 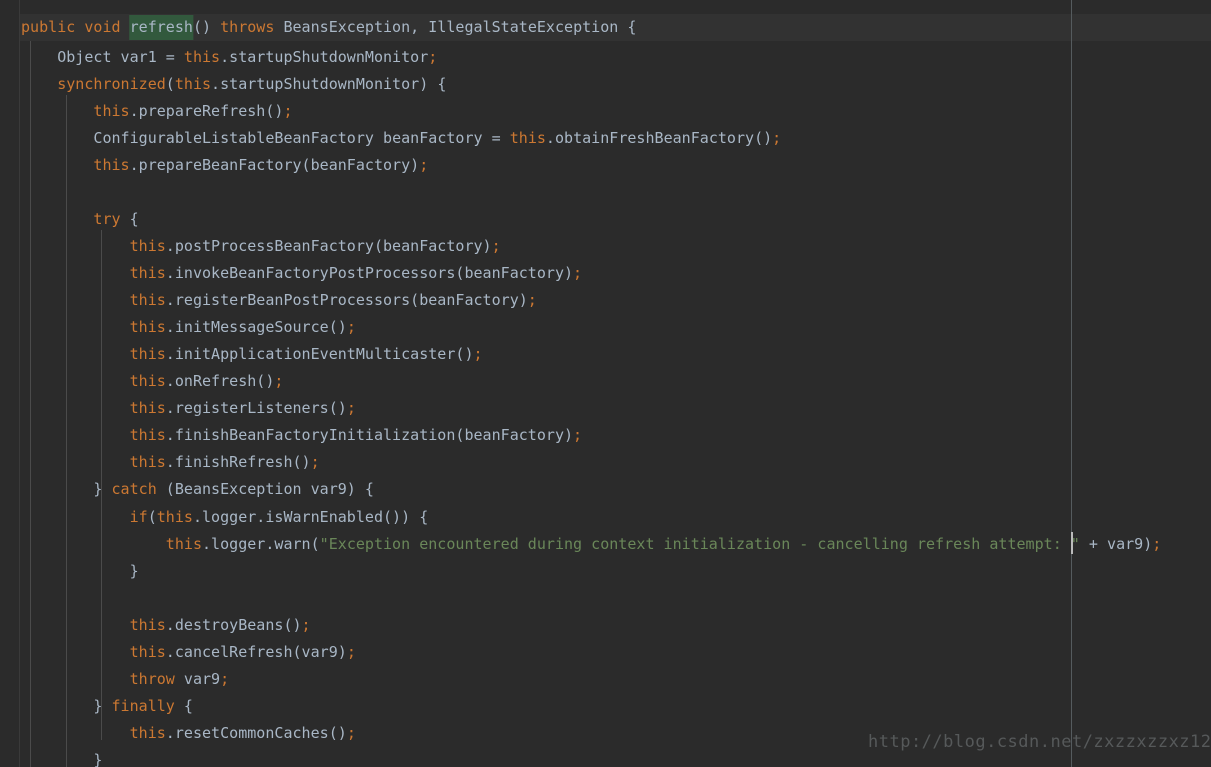 What do you see at coordinates (247, 27) in the screenshot?
I see `code-token-kw: throws` at bounding box center [247, 27].